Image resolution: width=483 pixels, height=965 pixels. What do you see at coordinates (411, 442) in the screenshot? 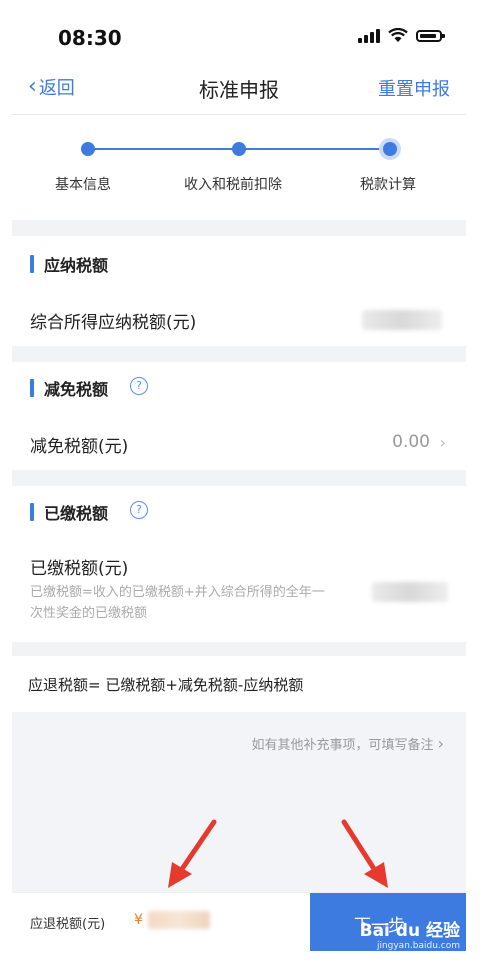
I see `row-value-reduction: 0.00` at bounding box center [411, 442].